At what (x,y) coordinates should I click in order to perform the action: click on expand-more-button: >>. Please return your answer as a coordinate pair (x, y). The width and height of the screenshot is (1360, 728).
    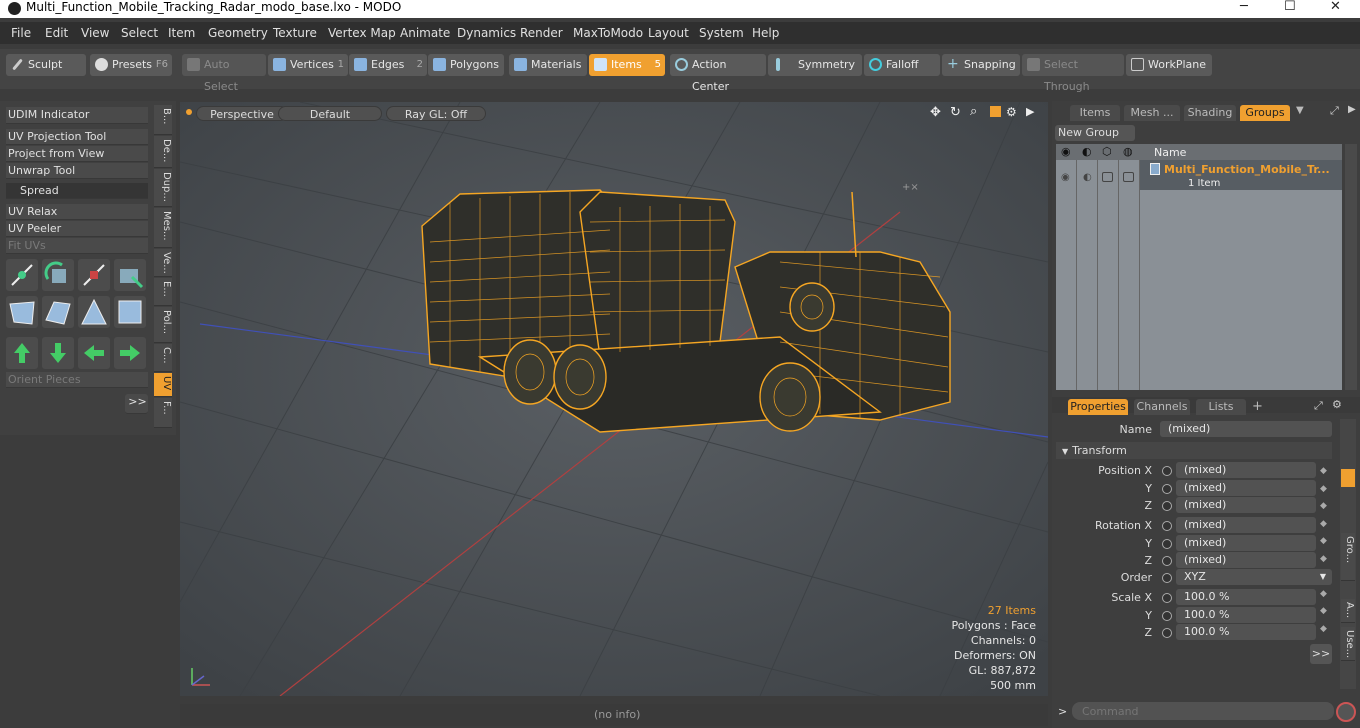
    Looking at the image, I should click on (136, 404).